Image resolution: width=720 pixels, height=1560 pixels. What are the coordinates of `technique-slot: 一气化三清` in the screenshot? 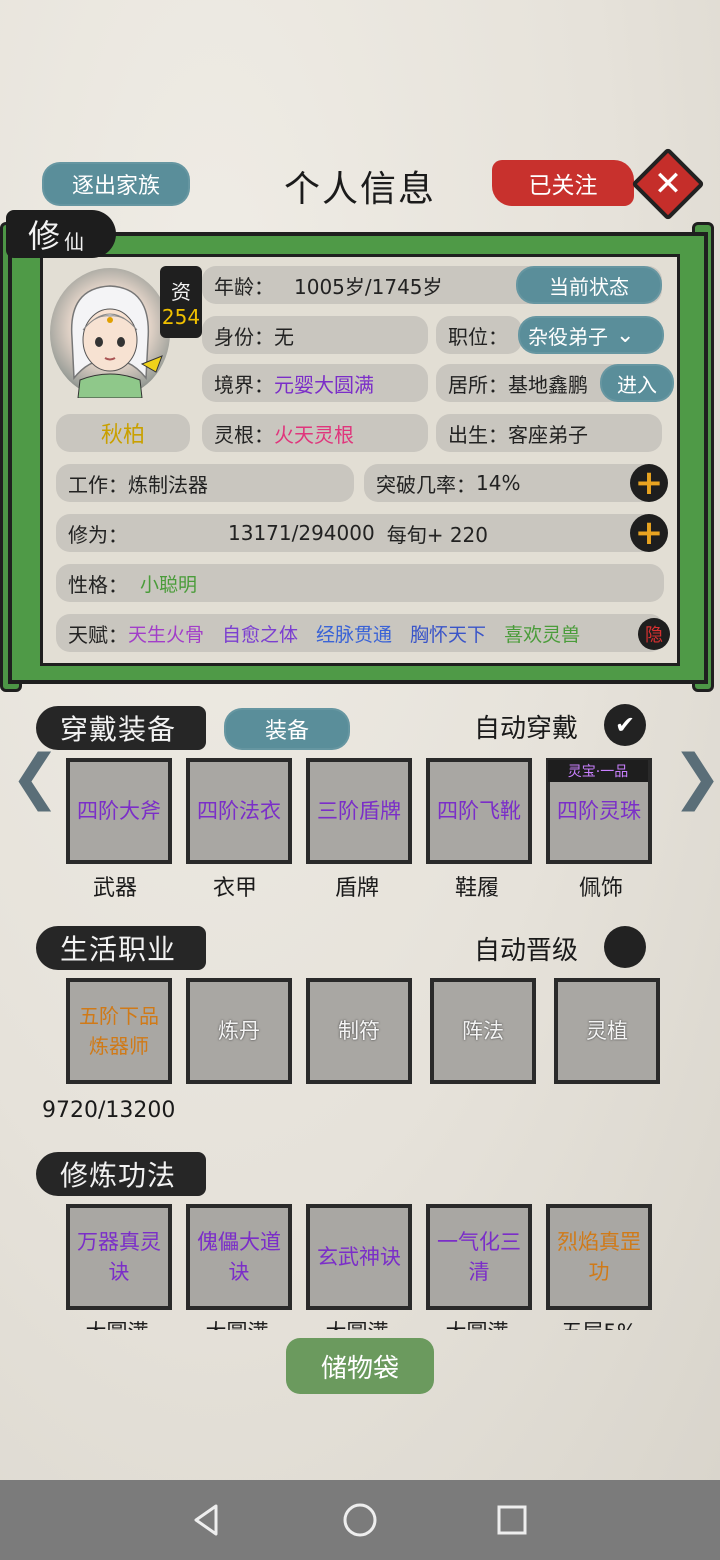 It's located at (479, 1257).